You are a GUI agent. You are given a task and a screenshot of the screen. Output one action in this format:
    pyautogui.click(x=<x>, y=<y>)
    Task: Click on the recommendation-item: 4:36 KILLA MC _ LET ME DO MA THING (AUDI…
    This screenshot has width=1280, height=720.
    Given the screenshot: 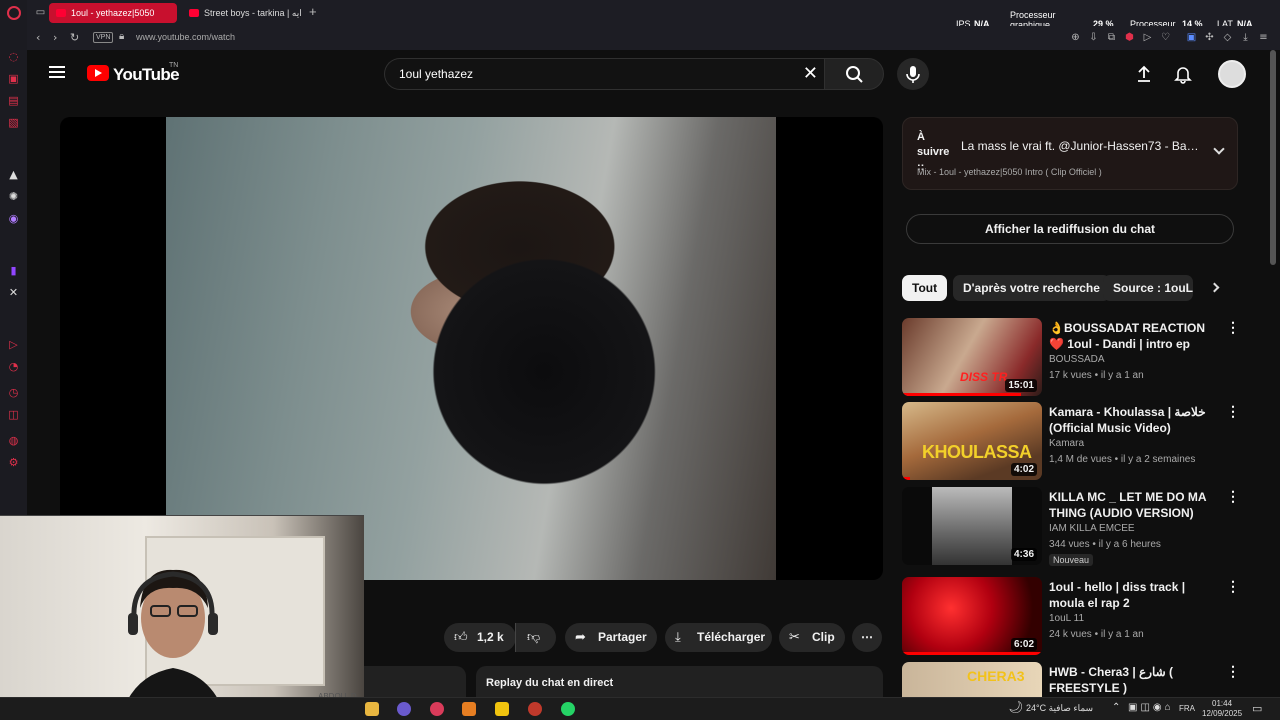 What is the action you would take?
    pyautogui.click(x=1072, y=527)
    